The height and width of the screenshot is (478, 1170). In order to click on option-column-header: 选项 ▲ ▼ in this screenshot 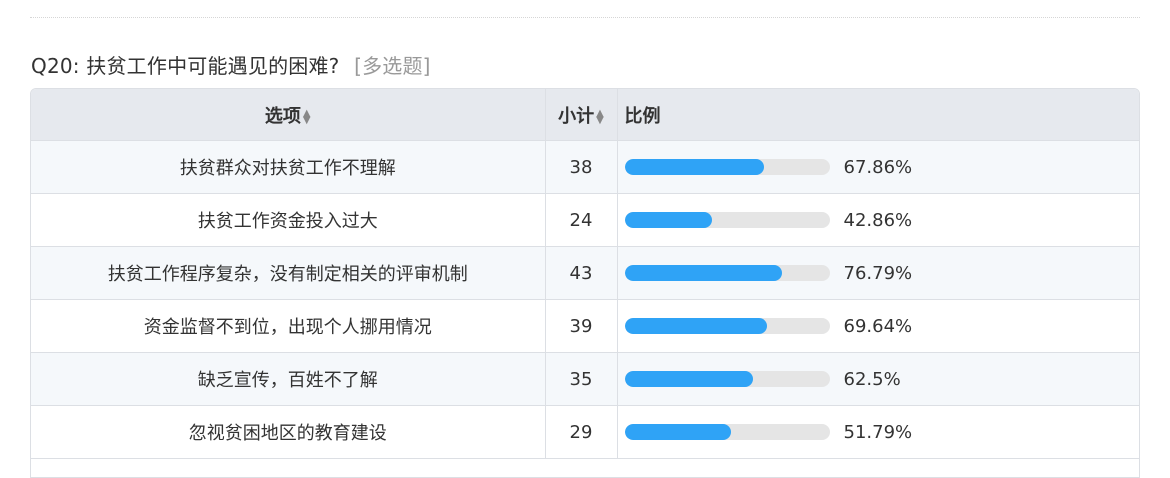, I will do `click(288, 115)`.